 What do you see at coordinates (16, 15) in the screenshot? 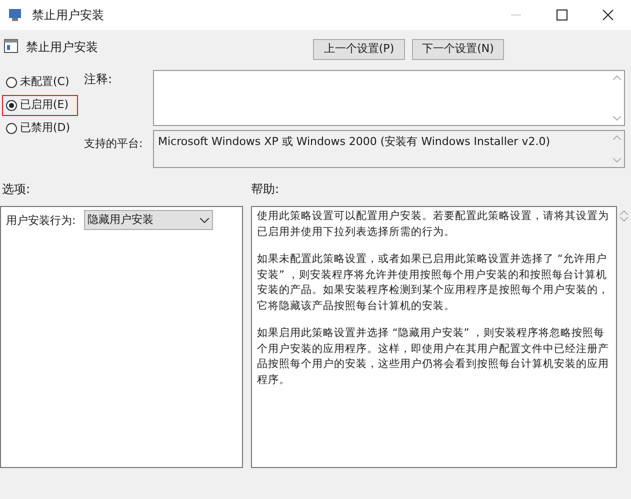
I see `policy-icon` at bounding box center [16, 15].